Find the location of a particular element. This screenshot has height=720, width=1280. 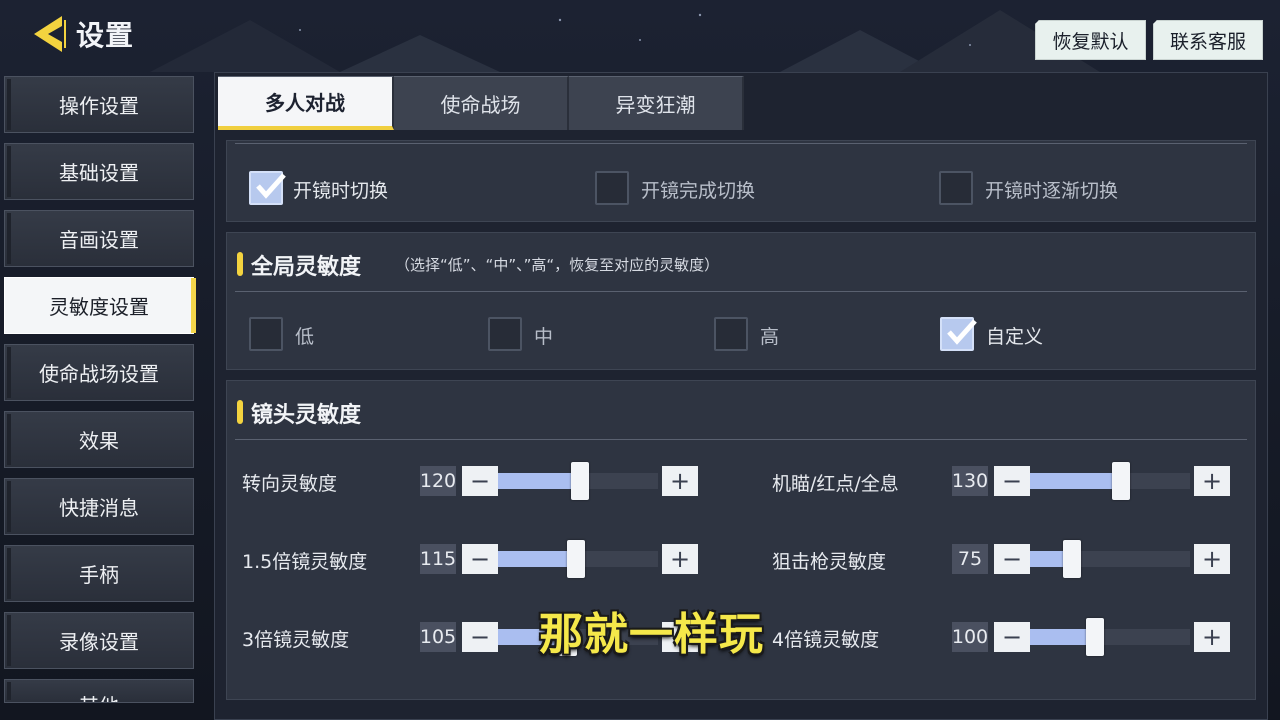

back-arrow-icon is located at coordinates (48, 34).